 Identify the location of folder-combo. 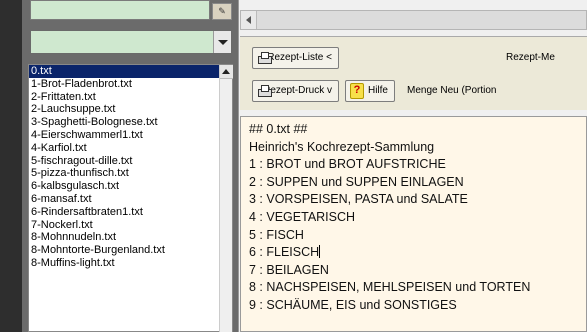
(131, 42).